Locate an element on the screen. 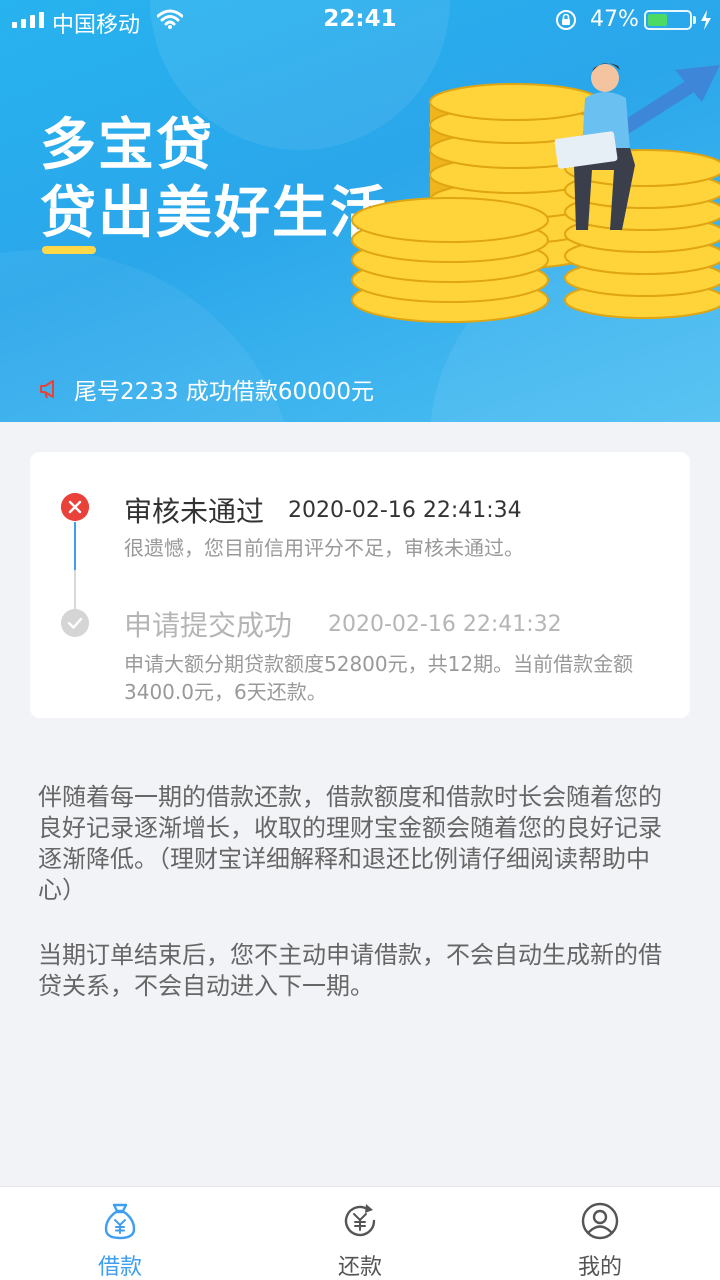 Image resolution: width=720 pixels, height=1280 pixels. money-bag-icon is located at coordinates (120, 1221).